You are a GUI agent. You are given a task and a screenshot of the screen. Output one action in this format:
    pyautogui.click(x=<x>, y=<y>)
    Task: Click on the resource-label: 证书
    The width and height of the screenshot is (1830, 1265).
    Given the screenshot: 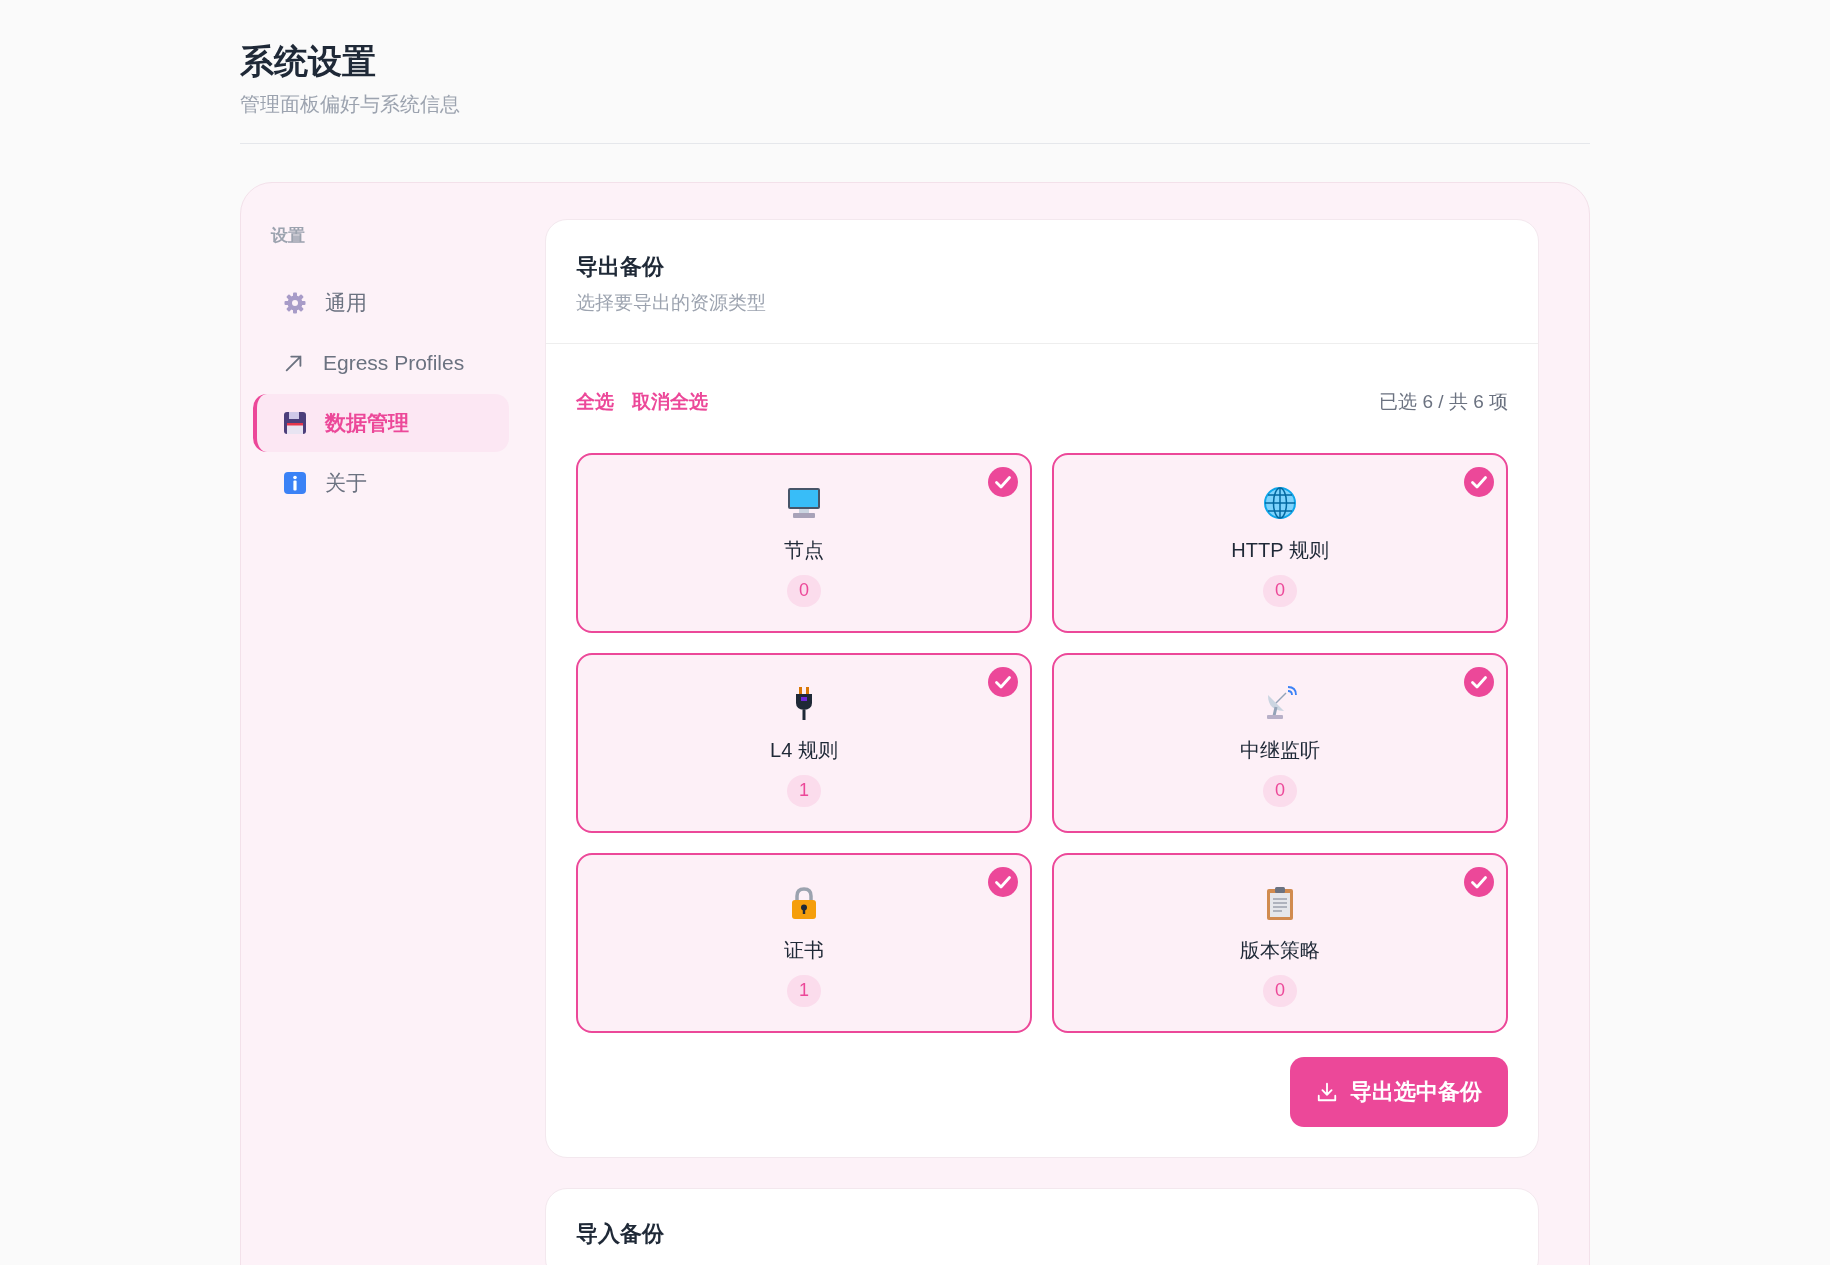 What is the action you would take?
    pyautogui.click(x=804, y=950)
    